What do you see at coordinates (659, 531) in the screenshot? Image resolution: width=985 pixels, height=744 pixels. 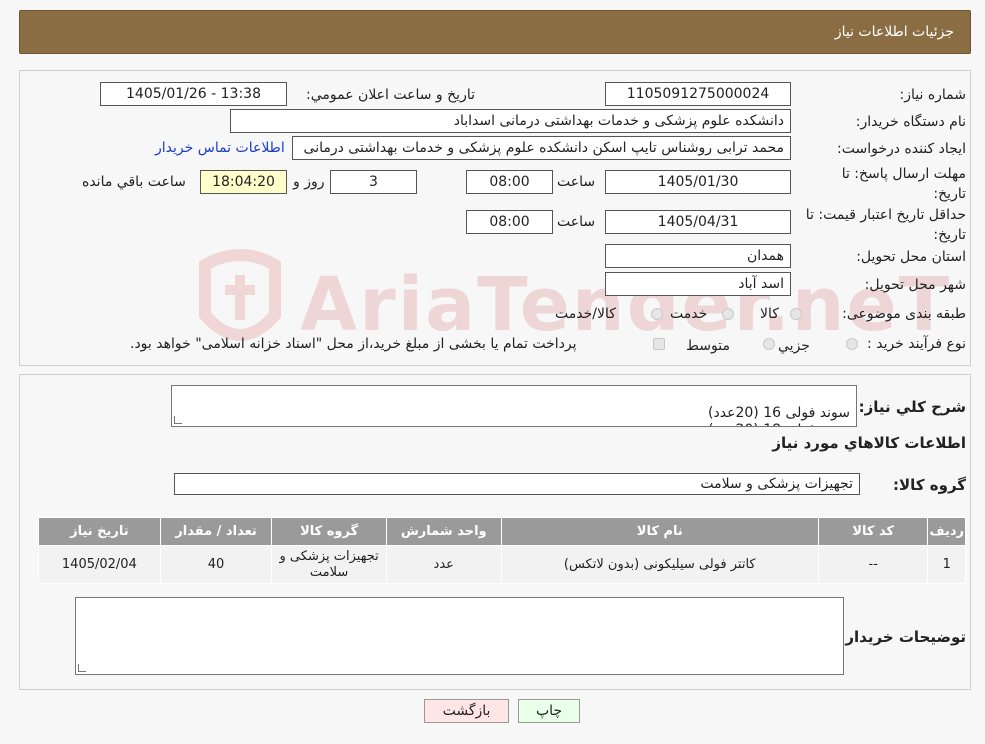 I see `col-item-name: نام کالا` at bounding box center [659, 531].